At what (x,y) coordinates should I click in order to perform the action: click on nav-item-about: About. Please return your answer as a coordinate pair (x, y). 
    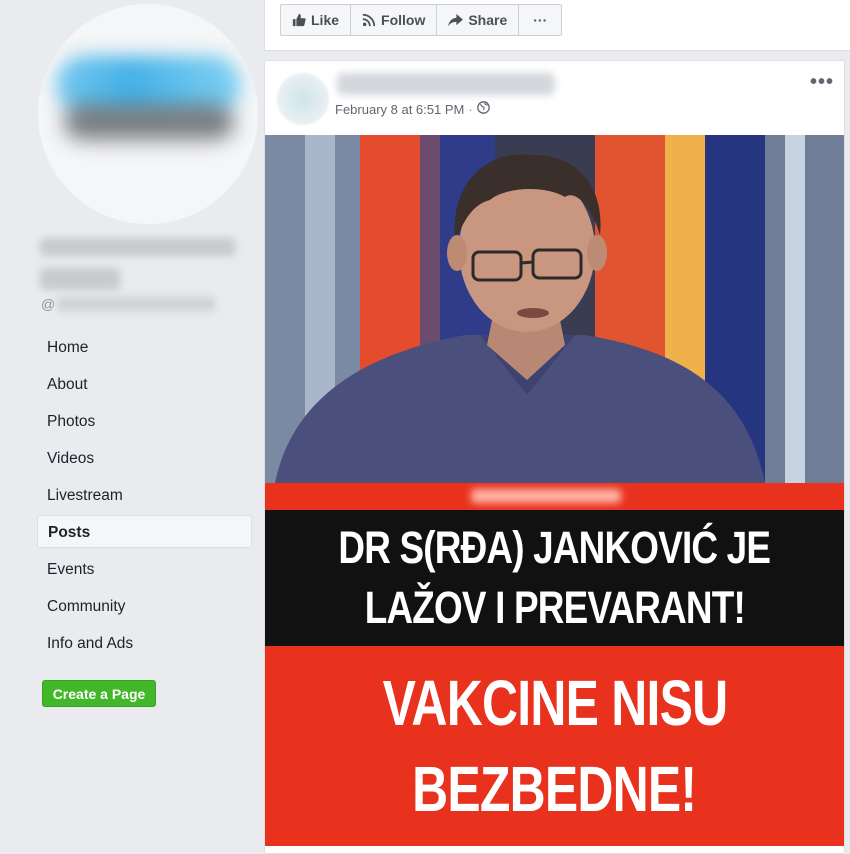
    Looking at the image, I should click on (144, 383).